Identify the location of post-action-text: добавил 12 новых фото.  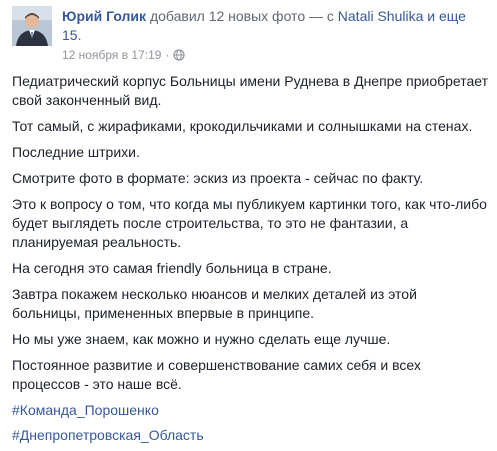
(227, 16).